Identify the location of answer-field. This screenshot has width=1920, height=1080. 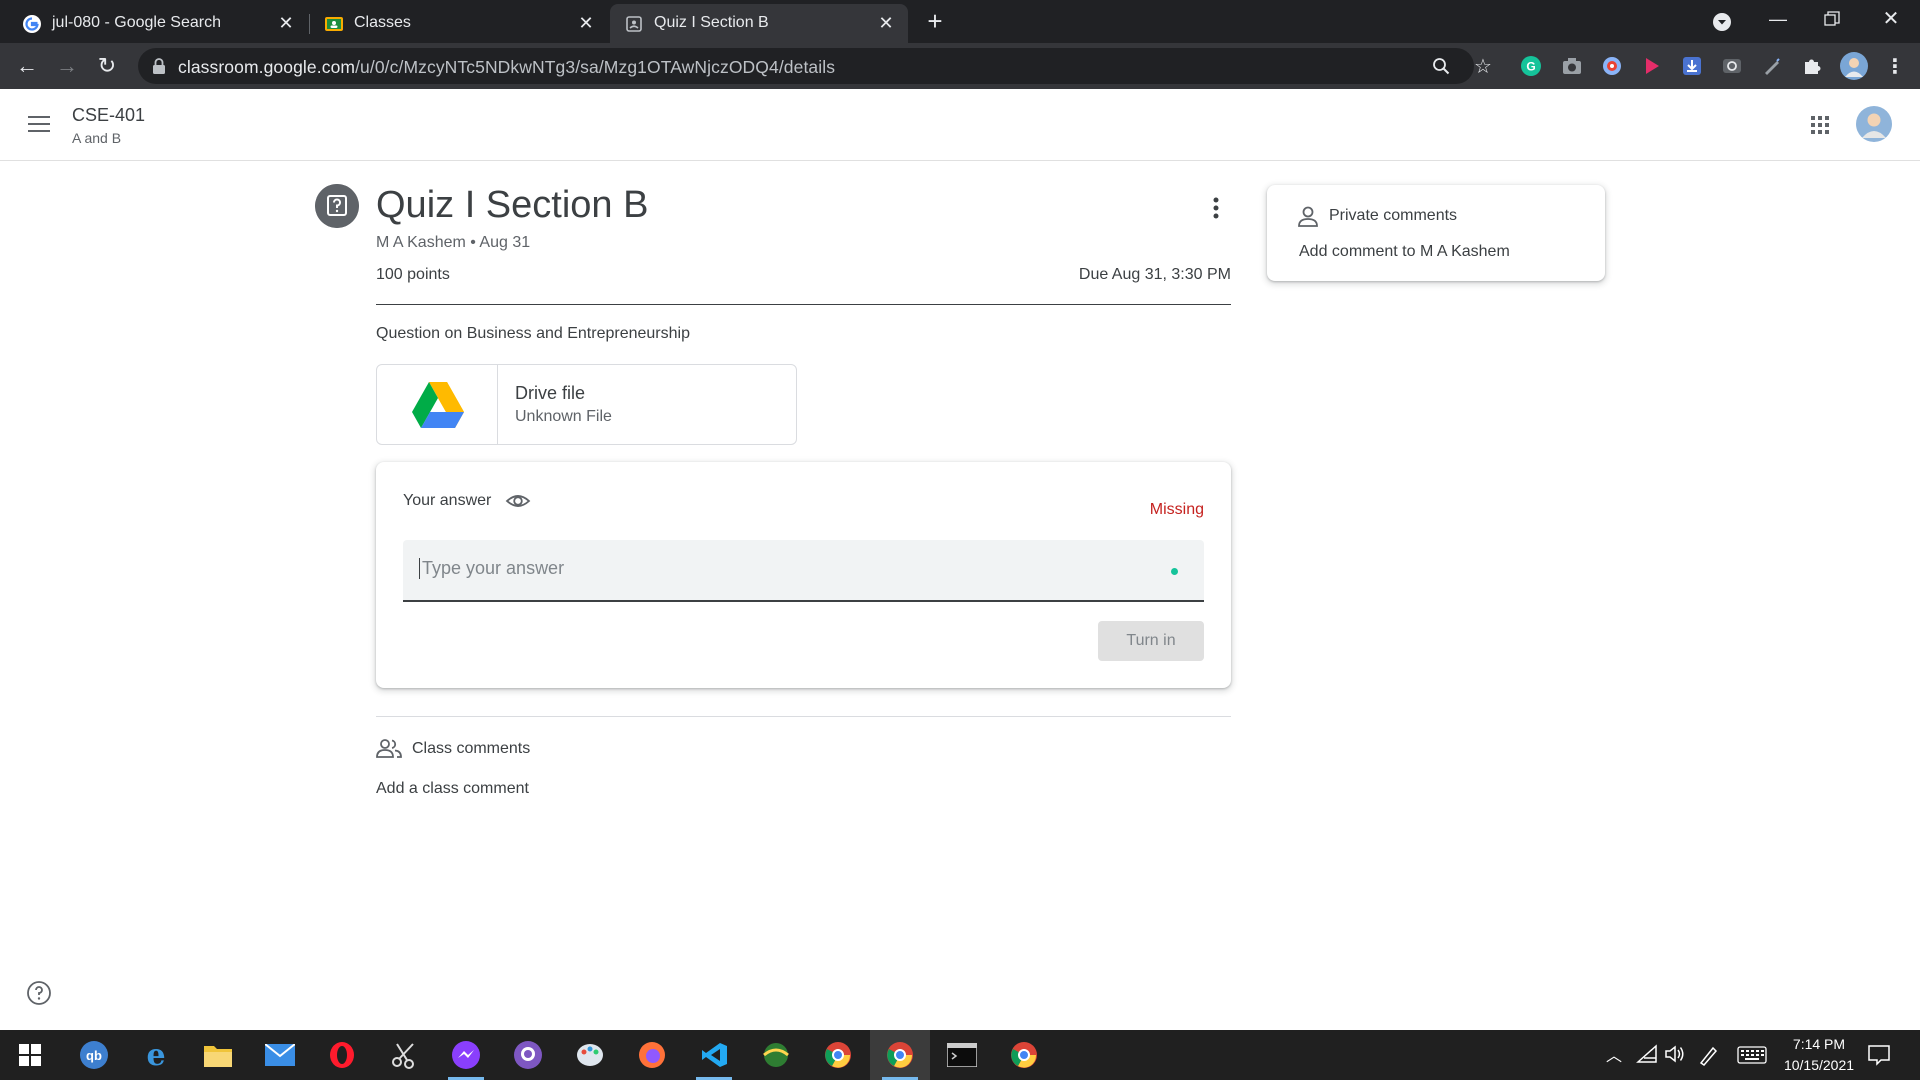
(803, 571).